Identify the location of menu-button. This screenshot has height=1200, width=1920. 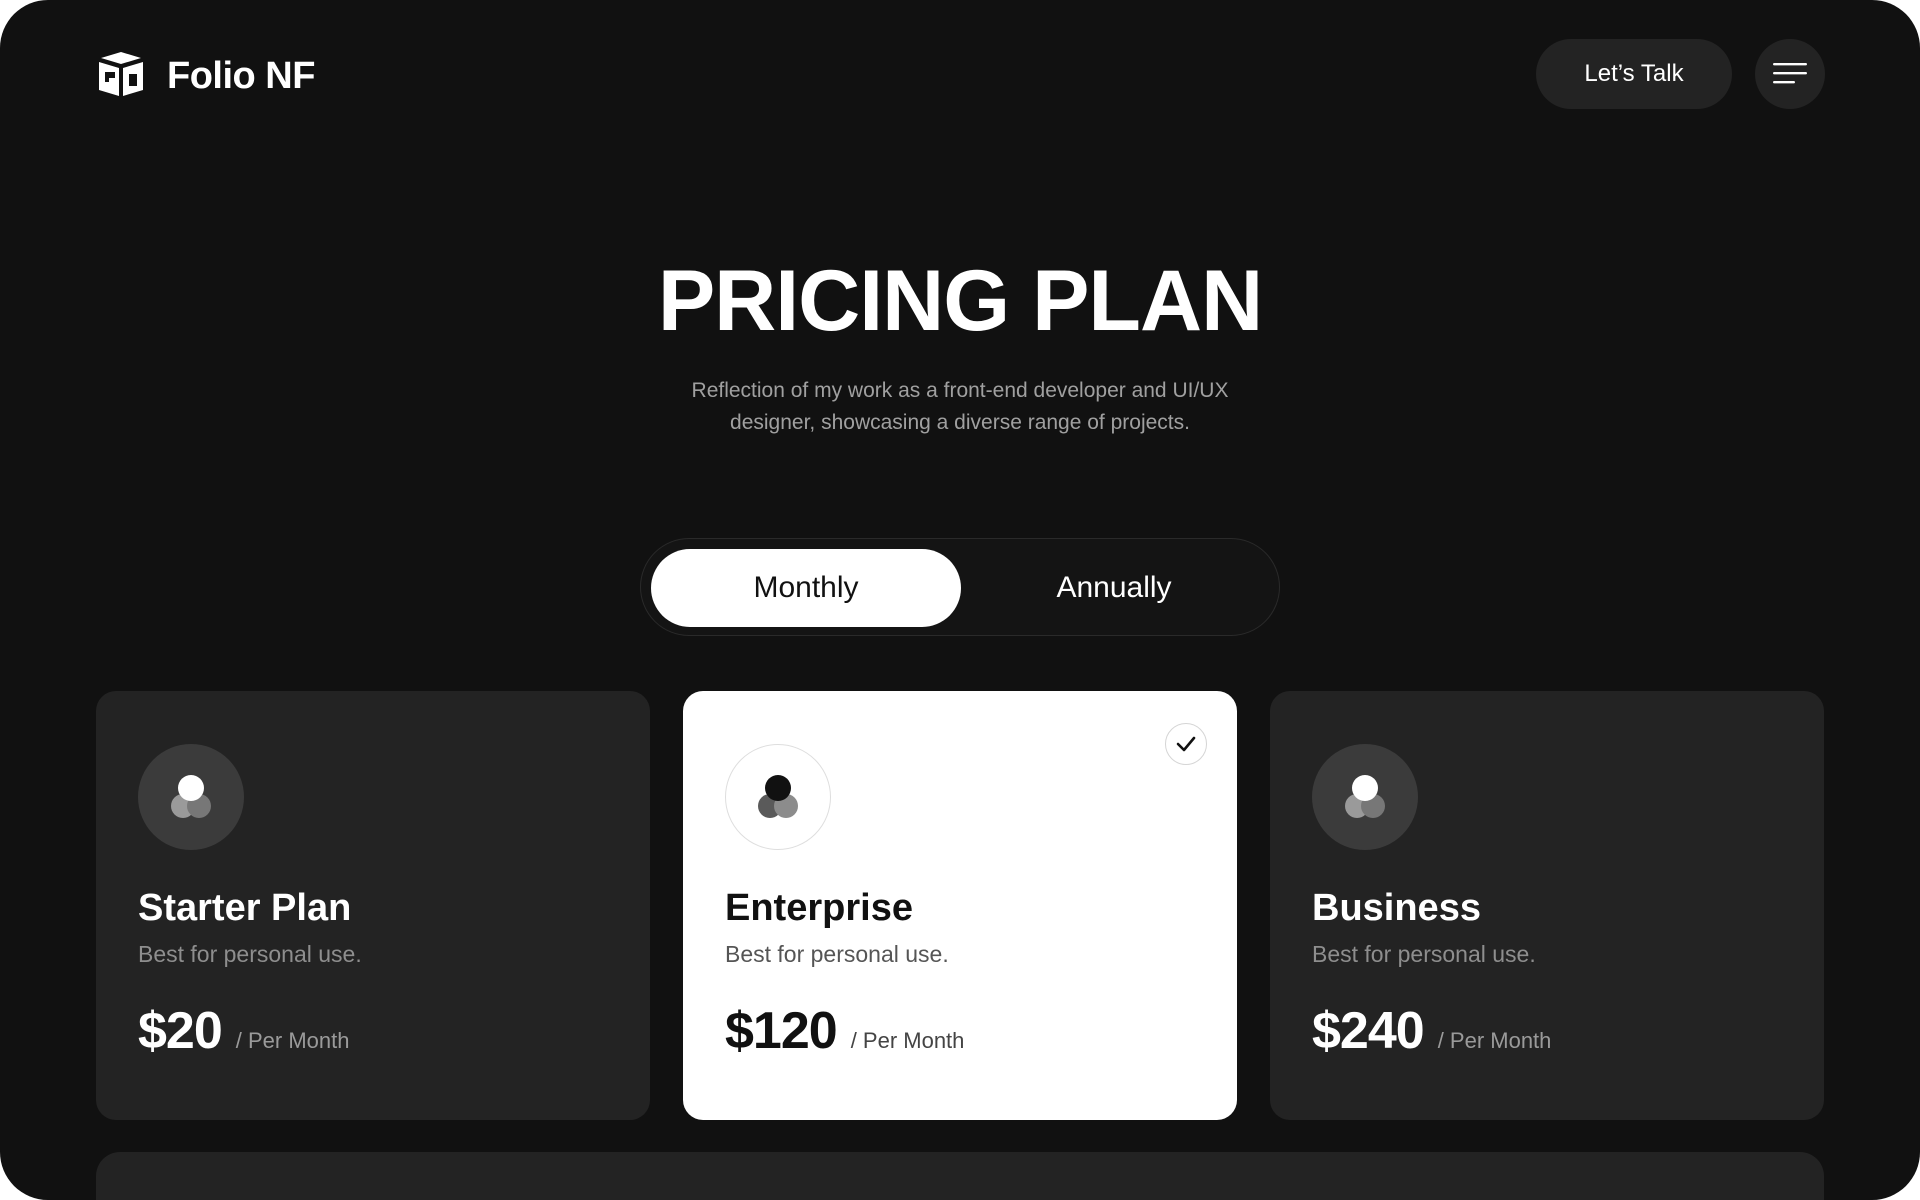
(1790, 74).